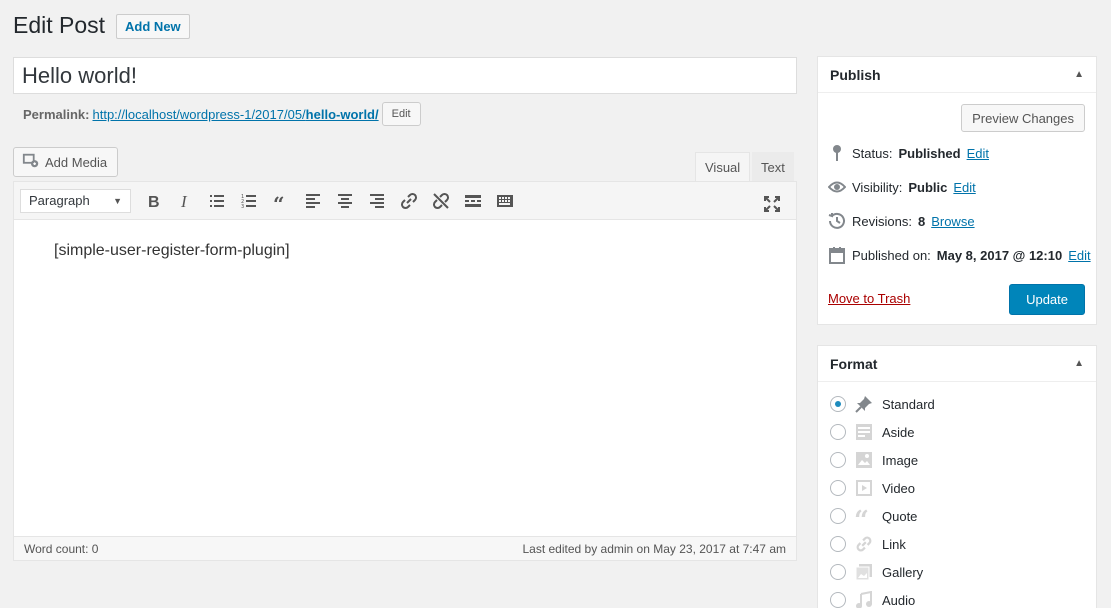 The height and width of the screenshot is (608, 1111). I want to click on published-label: Published on:, so click(891, 255).